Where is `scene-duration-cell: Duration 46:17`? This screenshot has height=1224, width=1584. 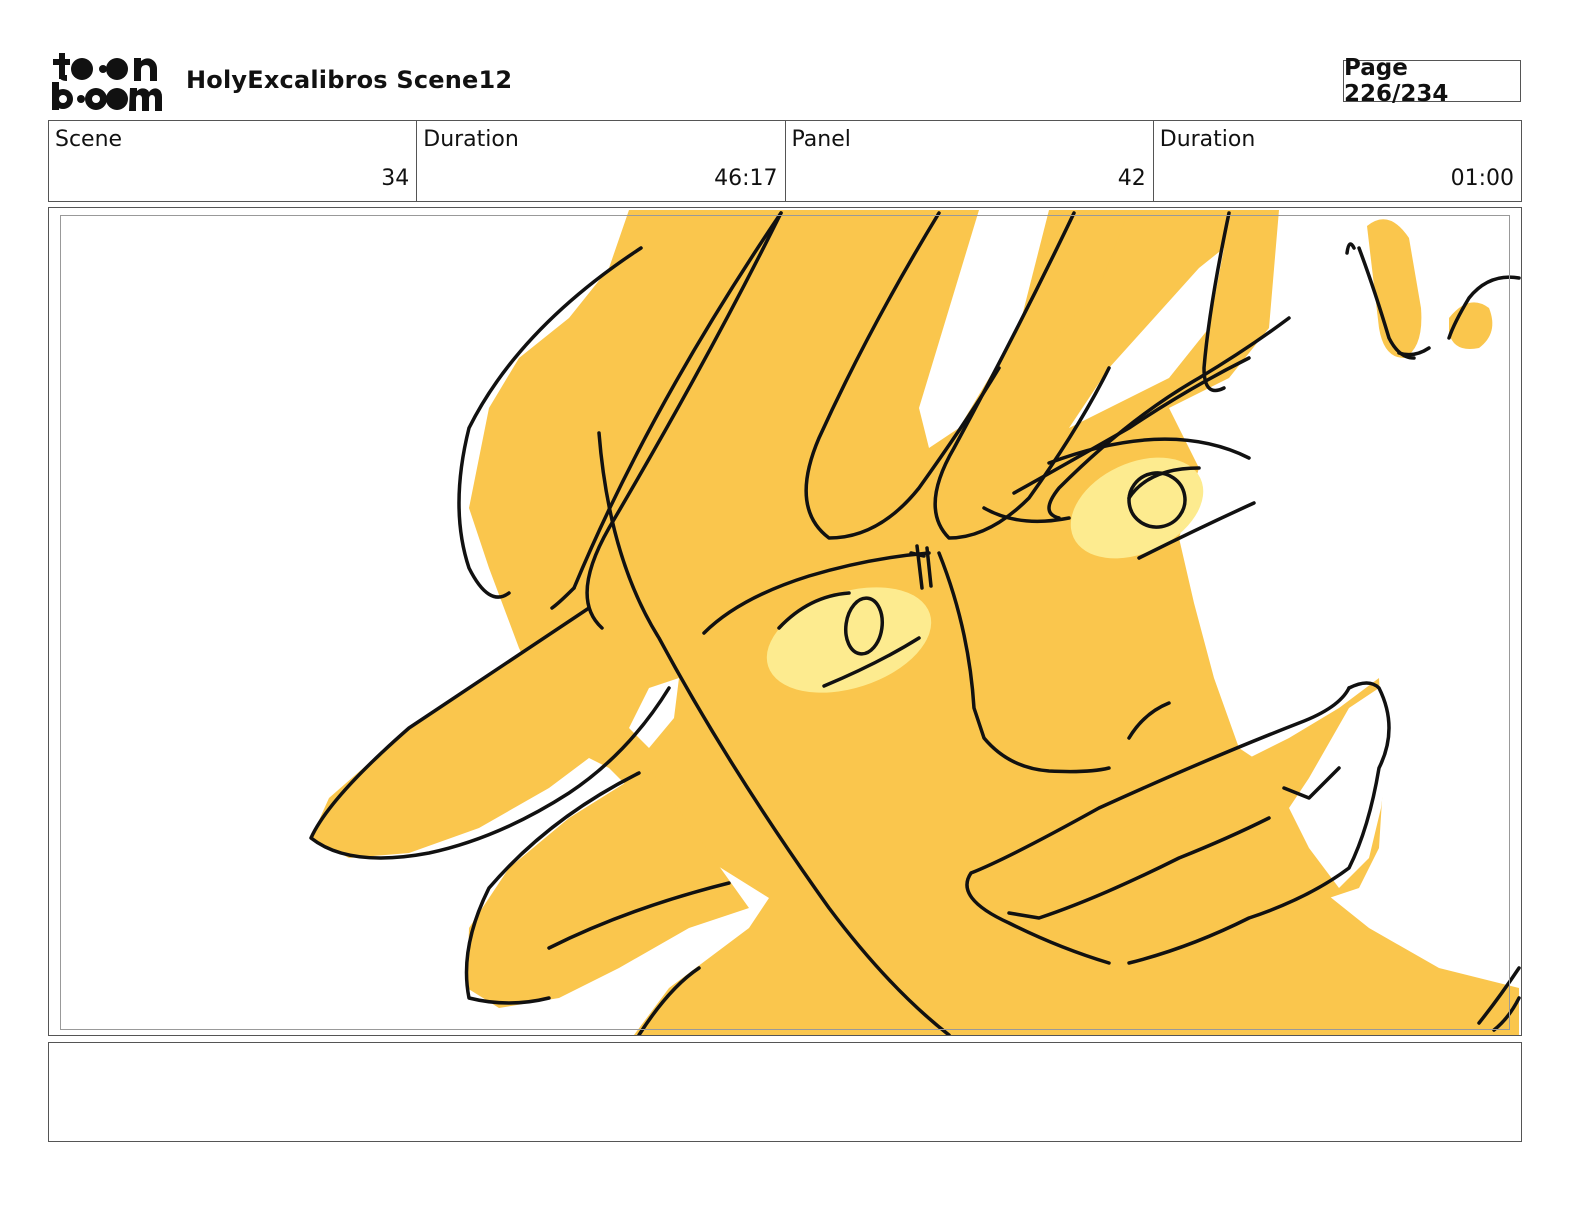
scene-duration-cell: Duration 46:17 is located at coordinates (601, 161).